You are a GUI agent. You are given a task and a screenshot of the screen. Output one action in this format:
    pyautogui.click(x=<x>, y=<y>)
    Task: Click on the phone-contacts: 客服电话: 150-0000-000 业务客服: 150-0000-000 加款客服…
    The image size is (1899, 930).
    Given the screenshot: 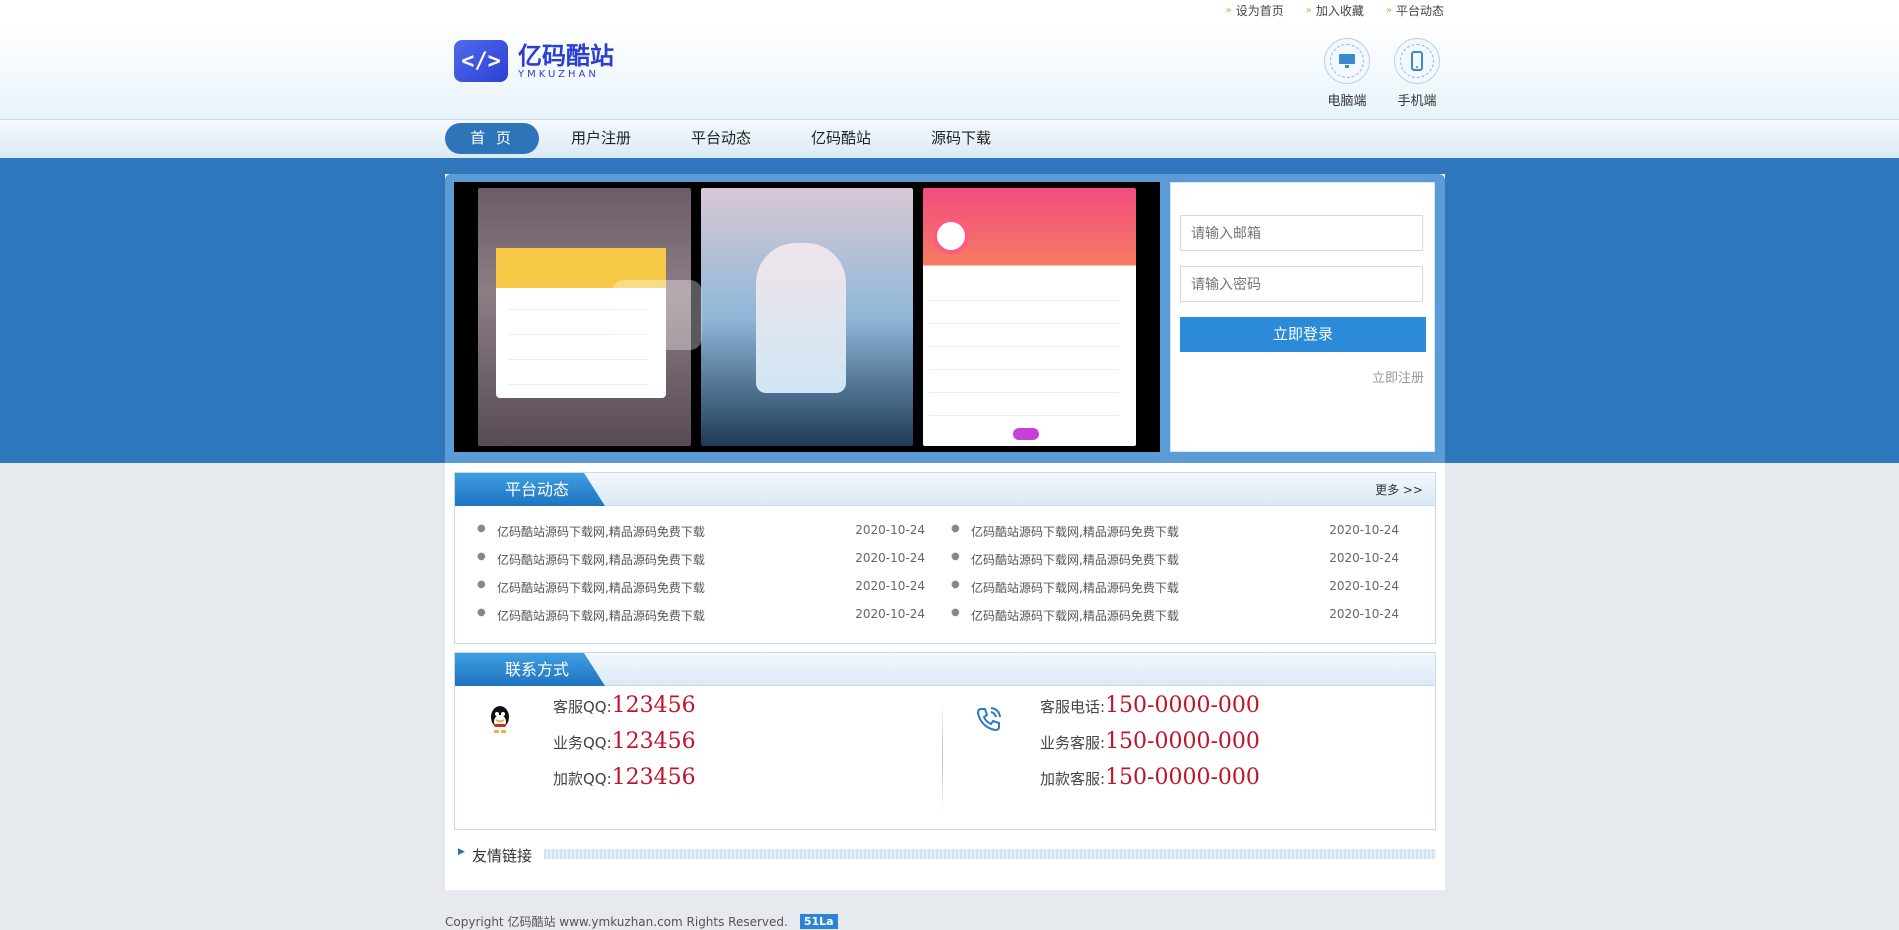 What is the action you would take?
    pyautogui.click(x=1150, y=747)
    